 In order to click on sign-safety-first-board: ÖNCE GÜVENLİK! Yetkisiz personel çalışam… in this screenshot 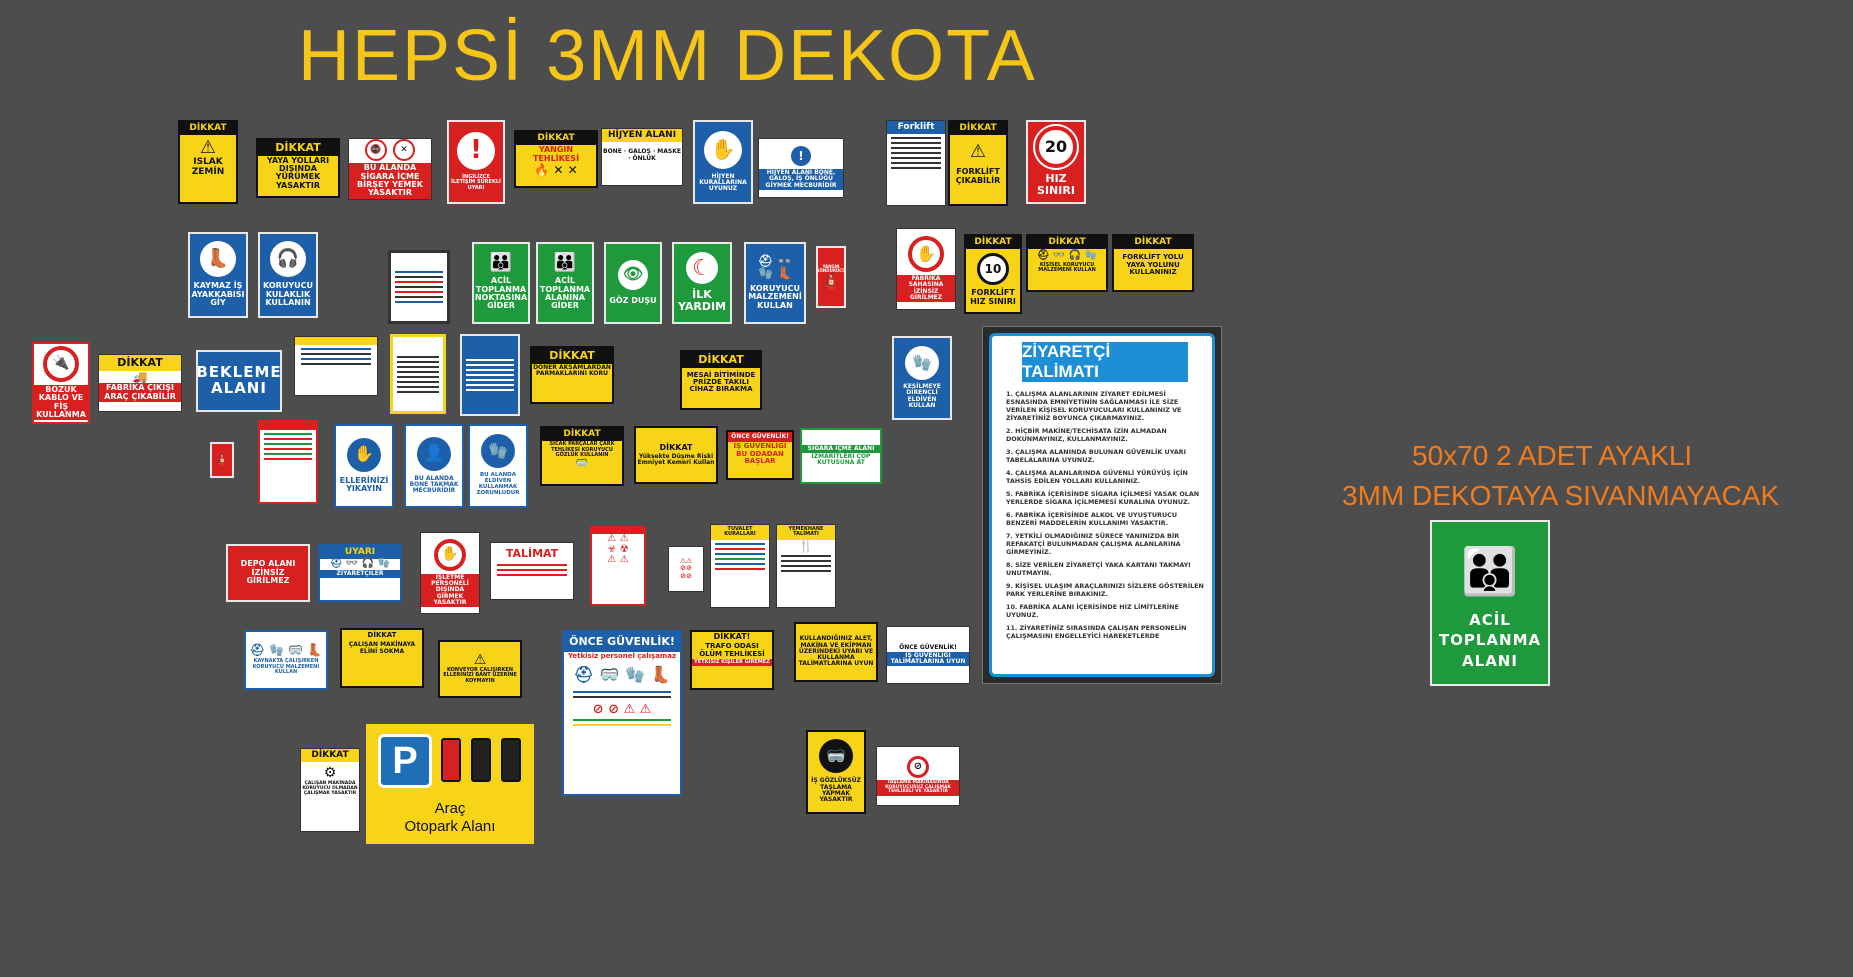, I will do `click(622, 713)`.